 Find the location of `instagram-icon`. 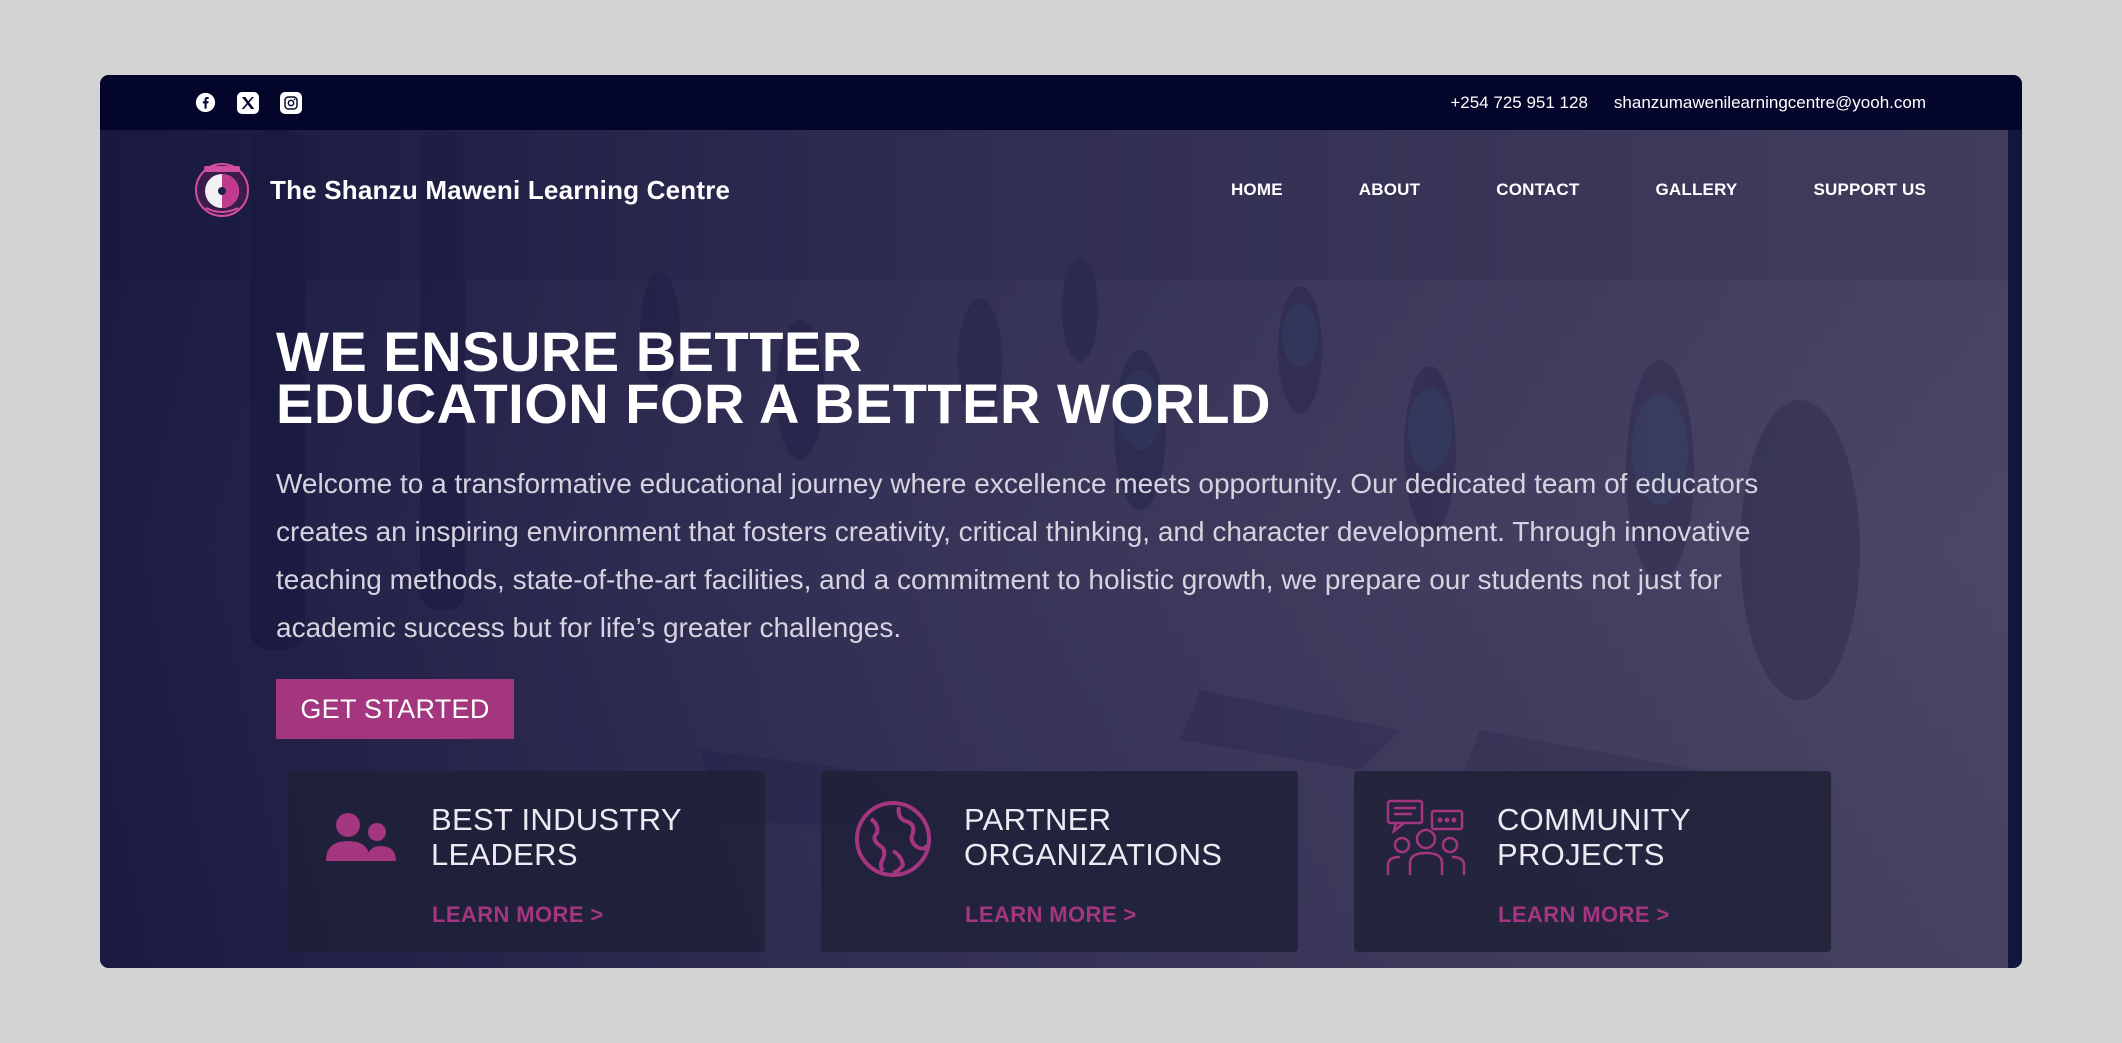

instagram-icon is located at coordinates (291, 102).